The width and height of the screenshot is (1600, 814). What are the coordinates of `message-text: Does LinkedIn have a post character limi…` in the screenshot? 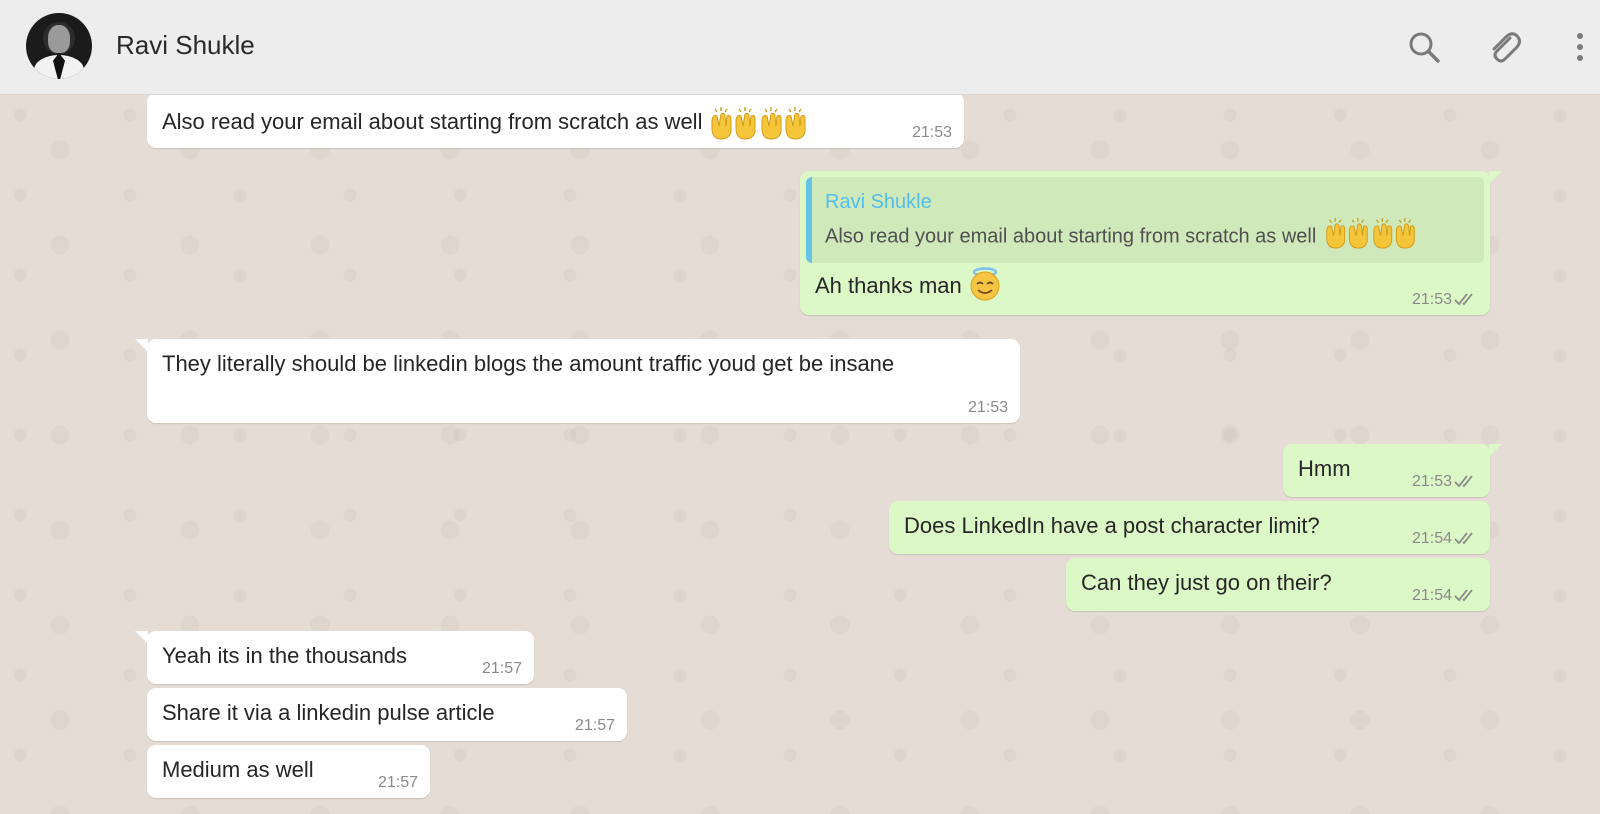 It's located at (1112, 525).